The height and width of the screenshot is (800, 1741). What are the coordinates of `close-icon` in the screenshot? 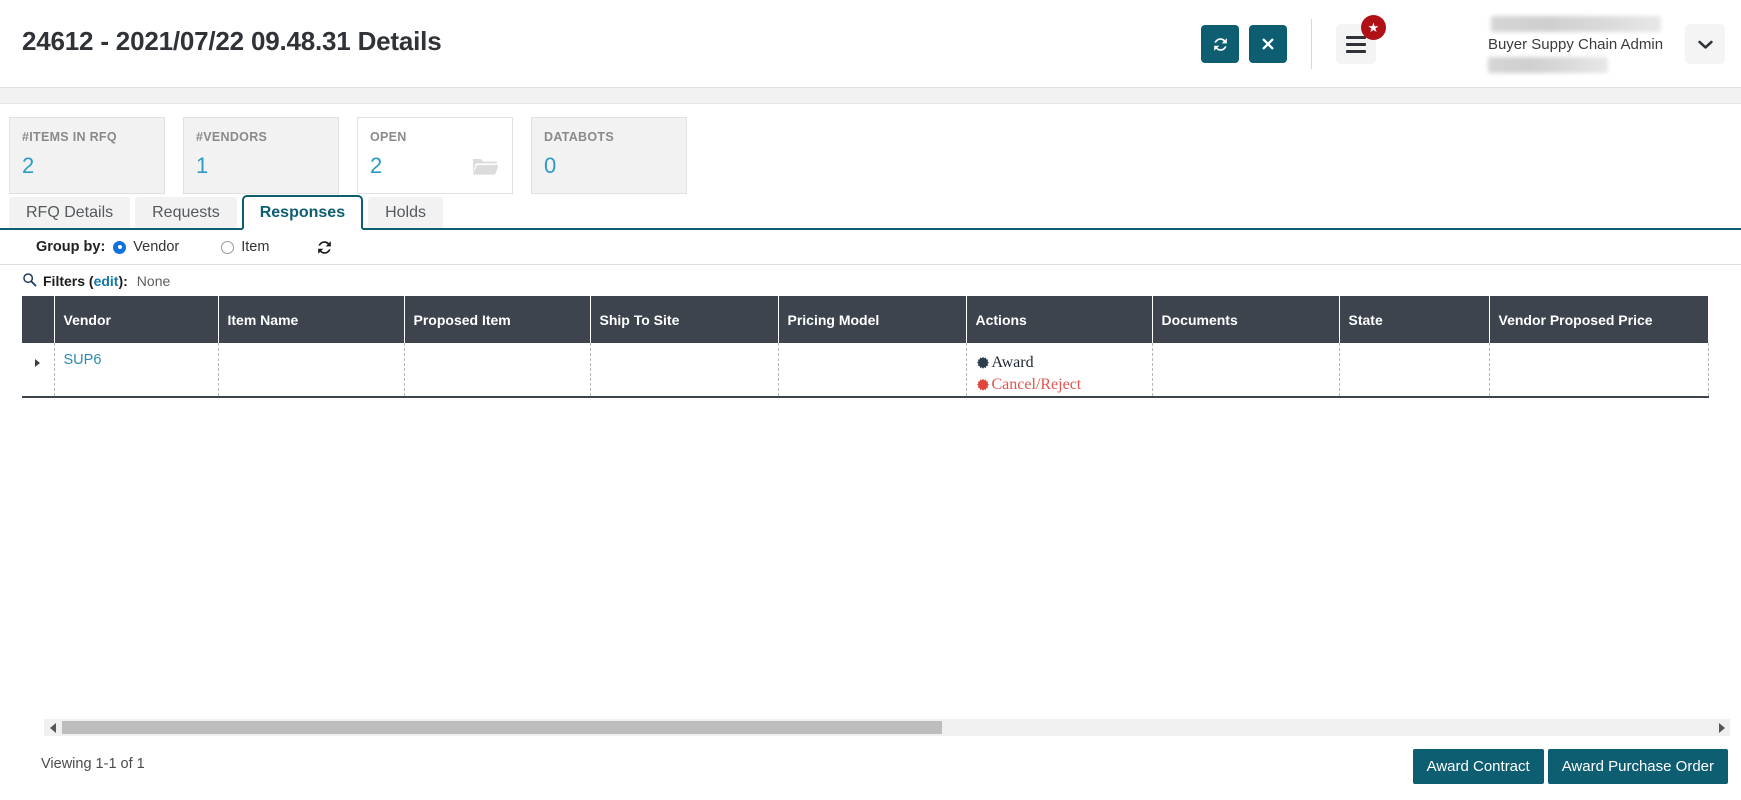 It's located at (1268, 44).